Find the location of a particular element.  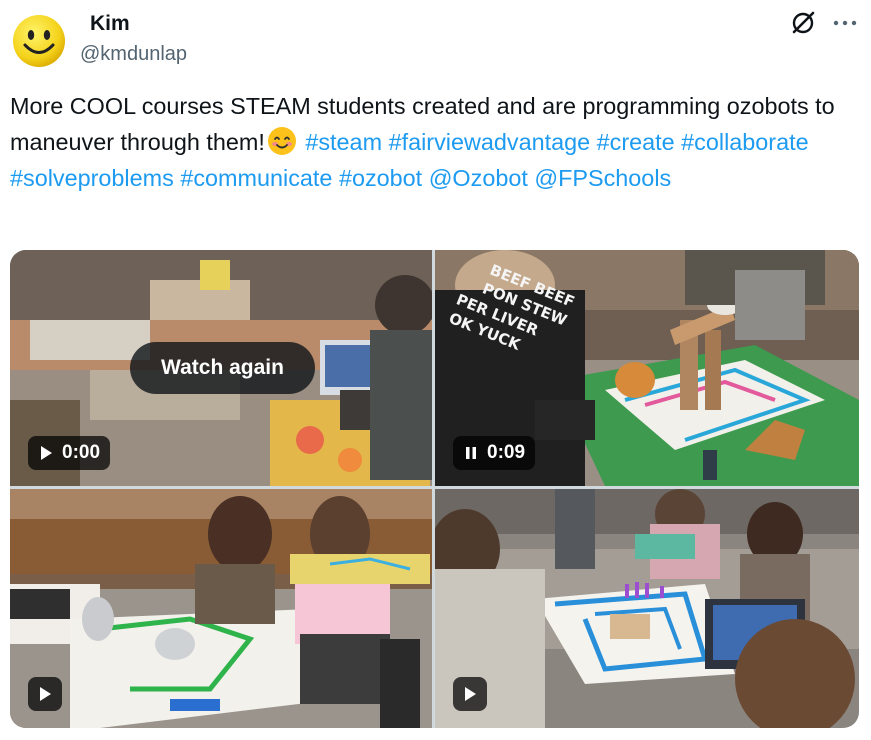

watch-again-button: Watch again is located at coordinates (222, 368).